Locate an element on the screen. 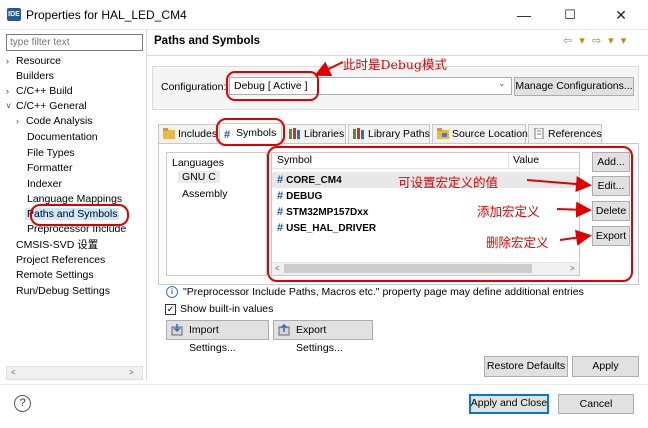 This screenshot has width=648, height=428. annotation-debug-mode: 此时是Debug模式 is located at coordinates (395, 64).